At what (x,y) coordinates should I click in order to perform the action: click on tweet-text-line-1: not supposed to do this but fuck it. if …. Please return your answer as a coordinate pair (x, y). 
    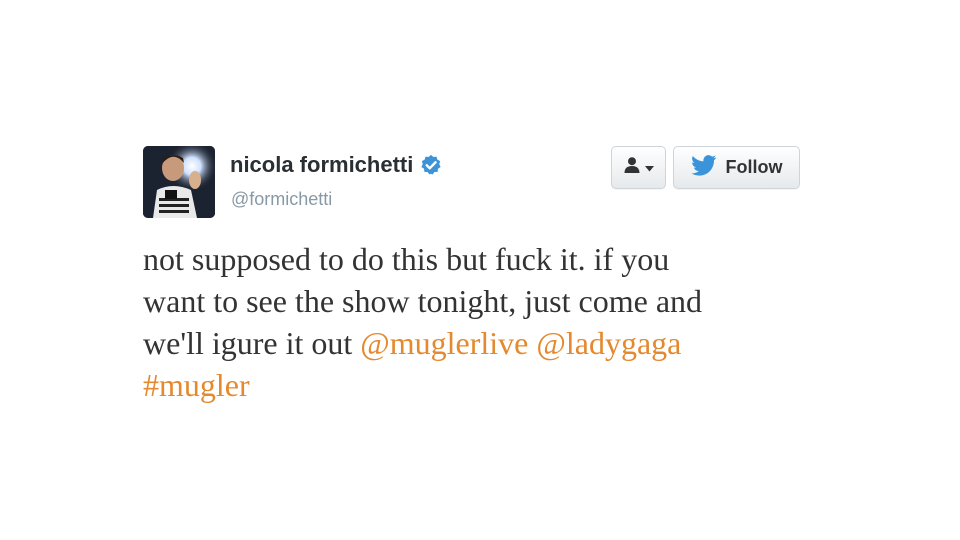
    Looking at the image, I should click on (406, 259).